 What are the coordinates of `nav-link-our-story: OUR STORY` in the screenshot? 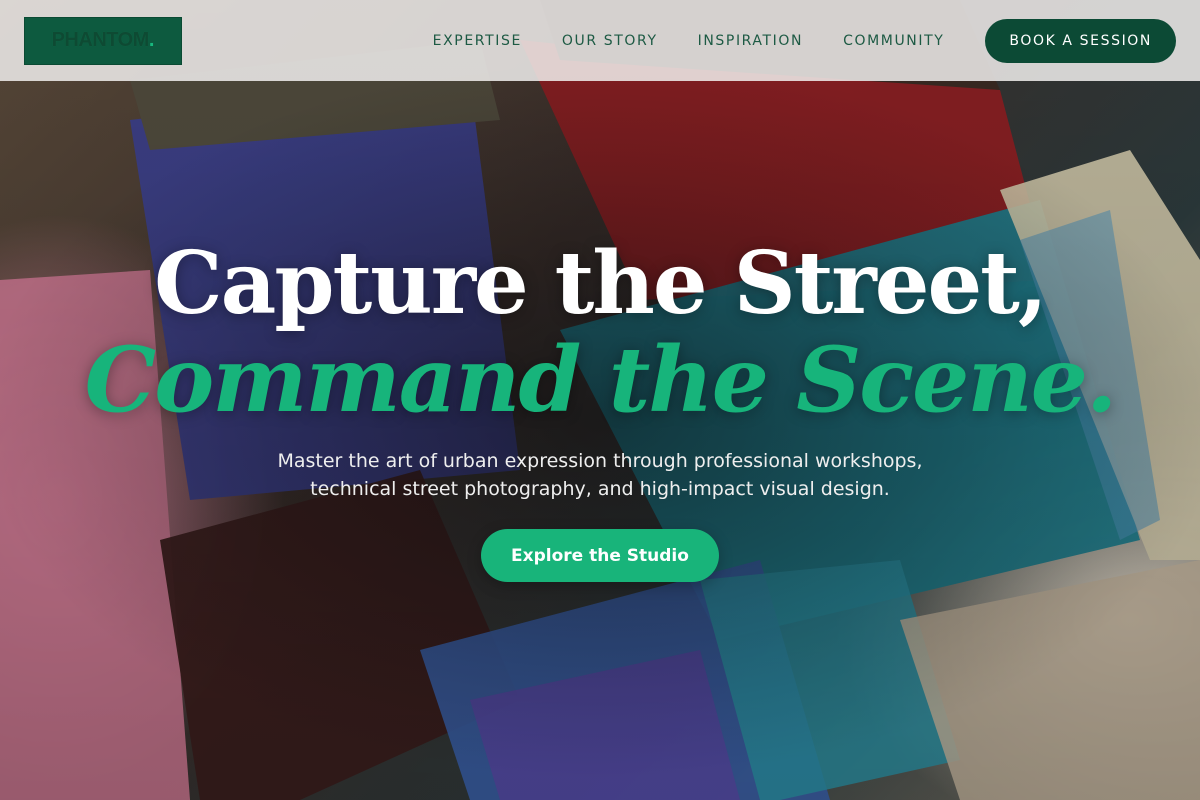 It's located at (610, 41).